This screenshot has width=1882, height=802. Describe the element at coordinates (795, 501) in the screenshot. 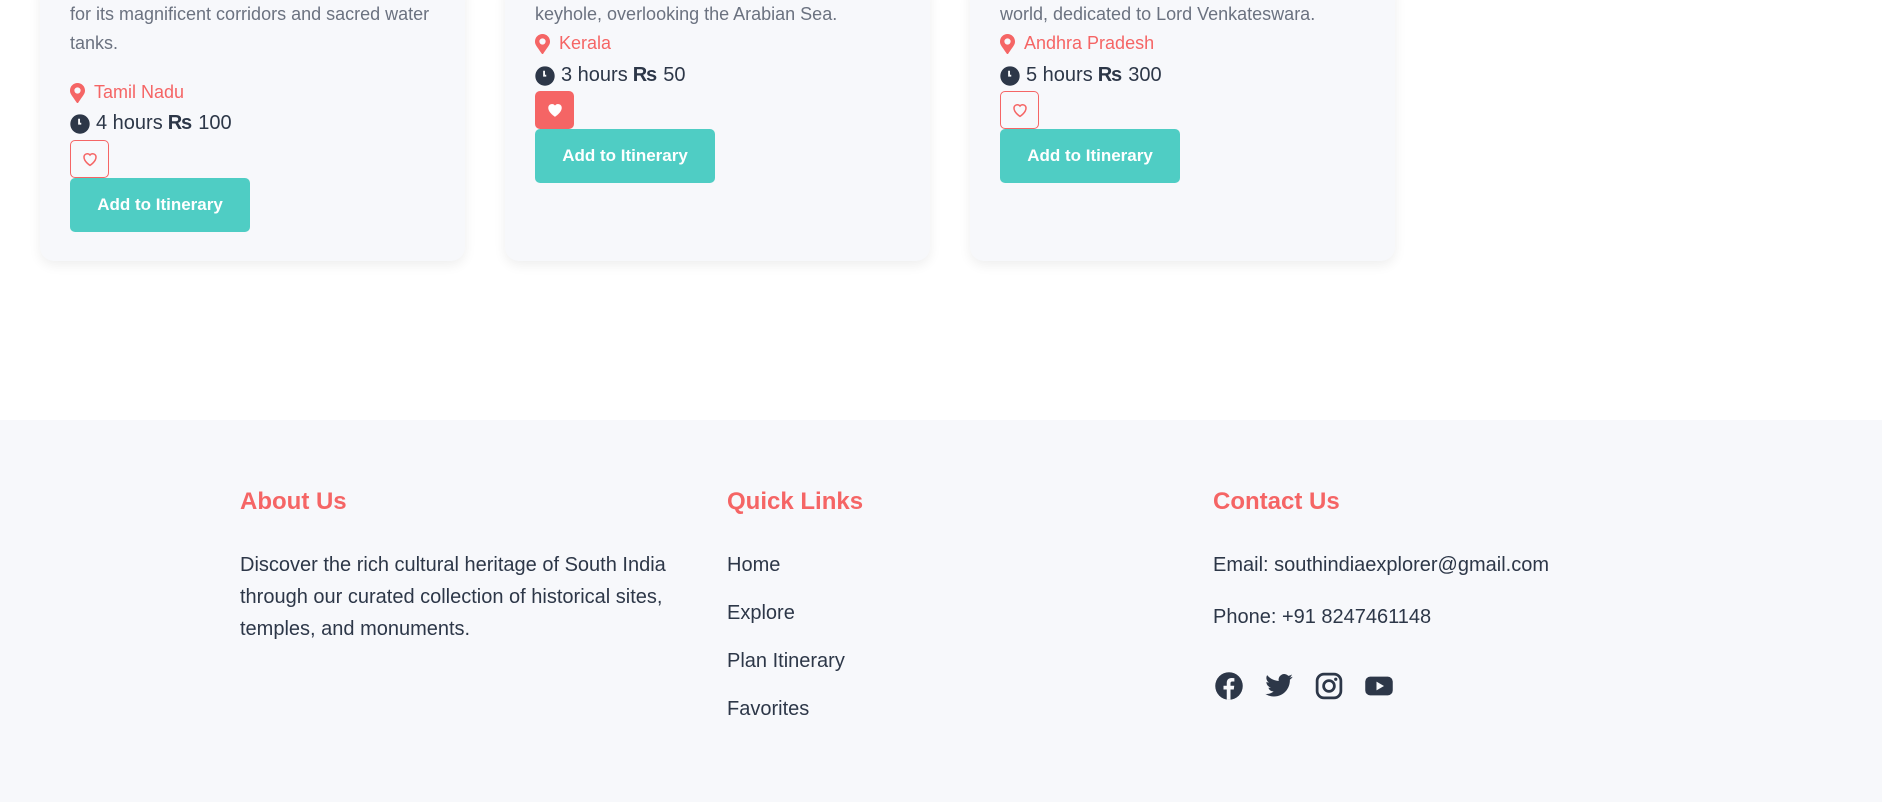

I see `quick-links-heading: Quick Links` at that location.